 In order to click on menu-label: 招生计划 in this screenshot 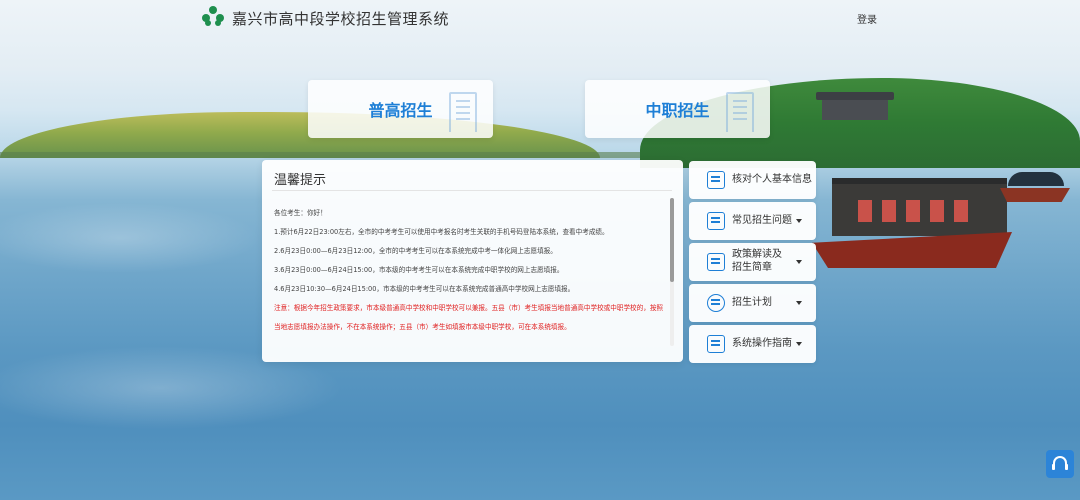, I will do `click(752, 302)`.